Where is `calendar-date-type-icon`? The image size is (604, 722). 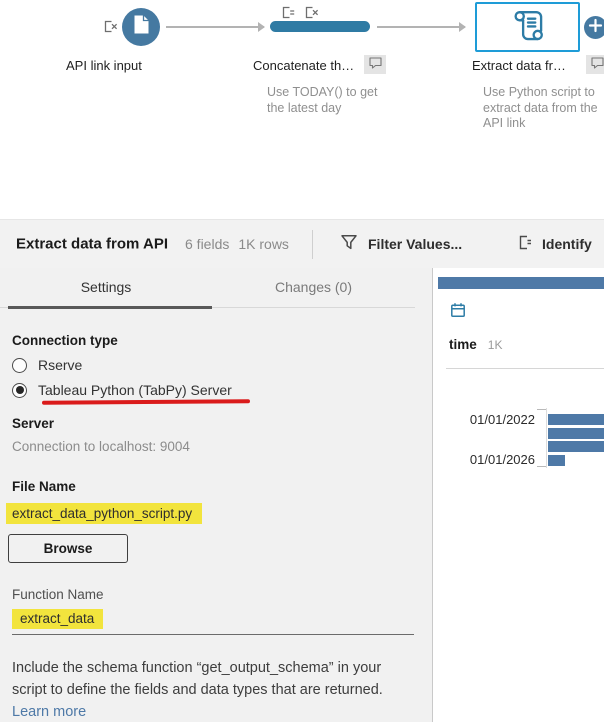 calendar-date-type-icon is located at coordinates (458, 312).